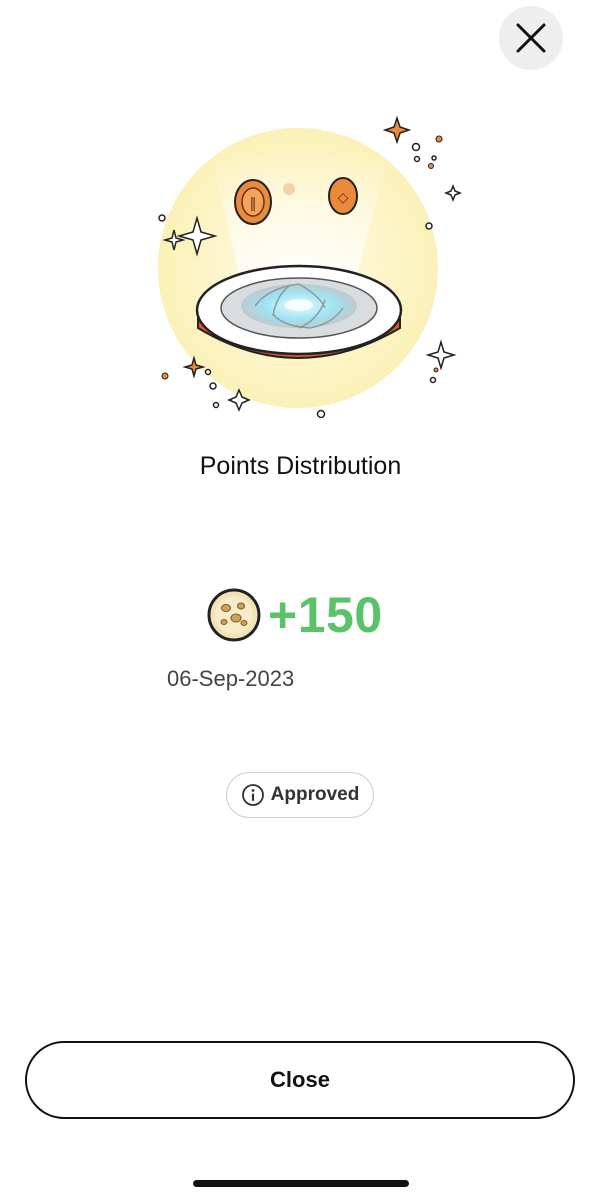  Describe the element at coordinates (325, 615) in the screenshot. I see `points-value: +150` at that location.